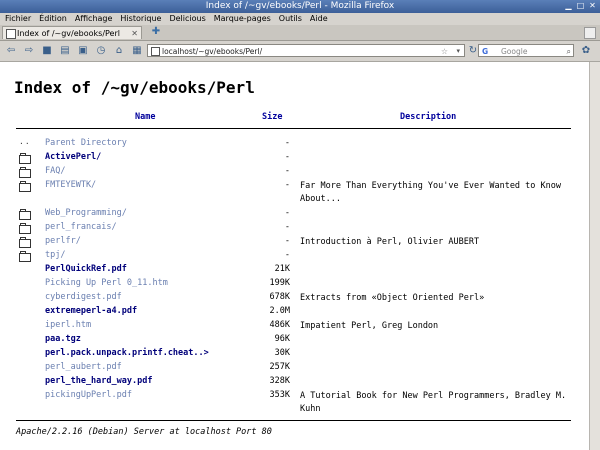 This screenshot has height=450, width=600. Describe the element at coordinates (83, 297) in the screenshot. I see `file-link: cyberdigest.pdf` at that location.